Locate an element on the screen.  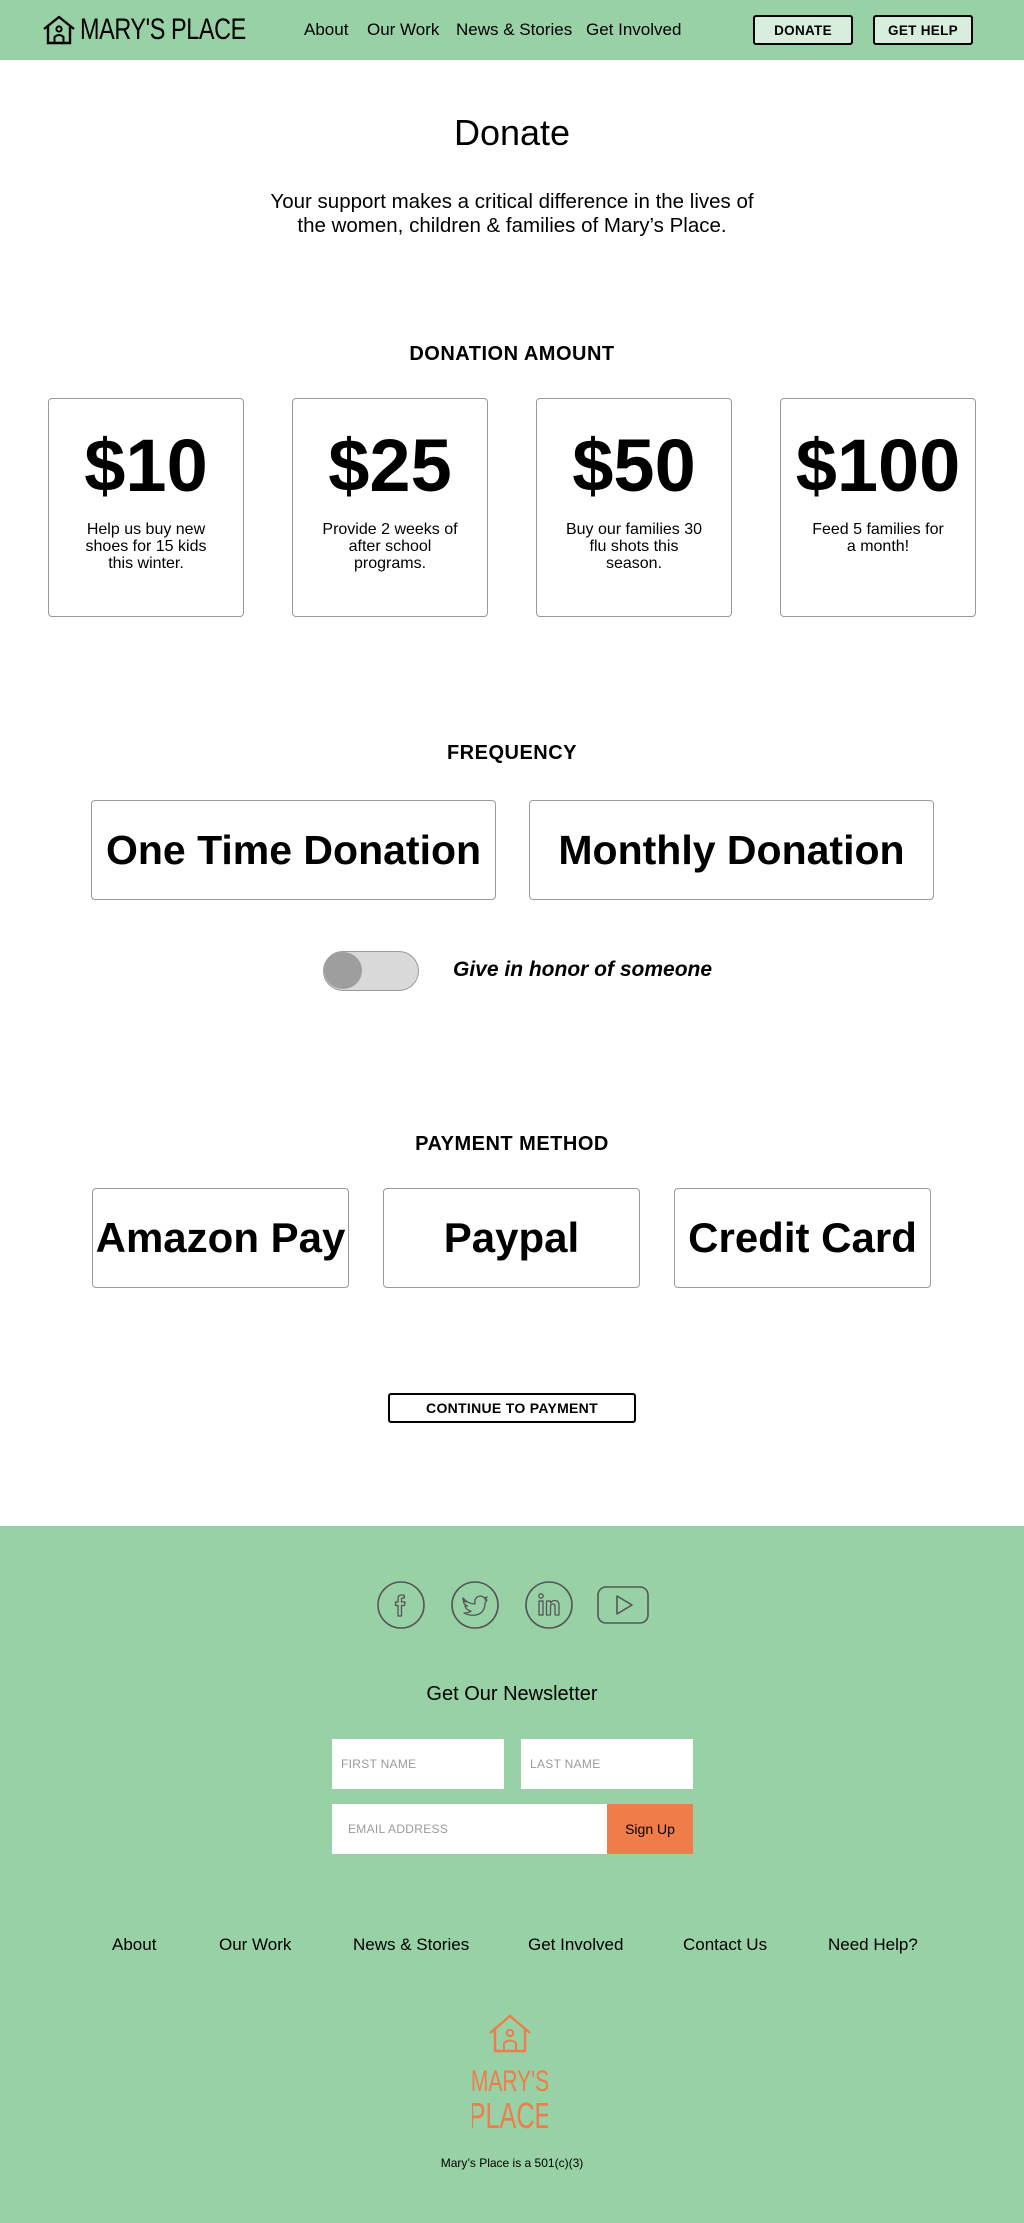
nav-get-involved: Get Involved is located at coordinates (633, 30).